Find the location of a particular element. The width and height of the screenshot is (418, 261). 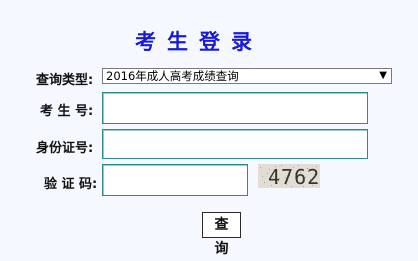

captcha-label: 验 证 码: is located at coordinates (71, 184).